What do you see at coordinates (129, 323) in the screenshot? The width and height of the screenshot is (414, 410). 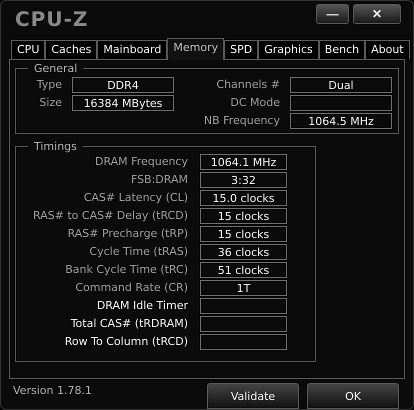 I see `field-label: Total CAS# (tRDRAM)` at bounding box center [129, 323].